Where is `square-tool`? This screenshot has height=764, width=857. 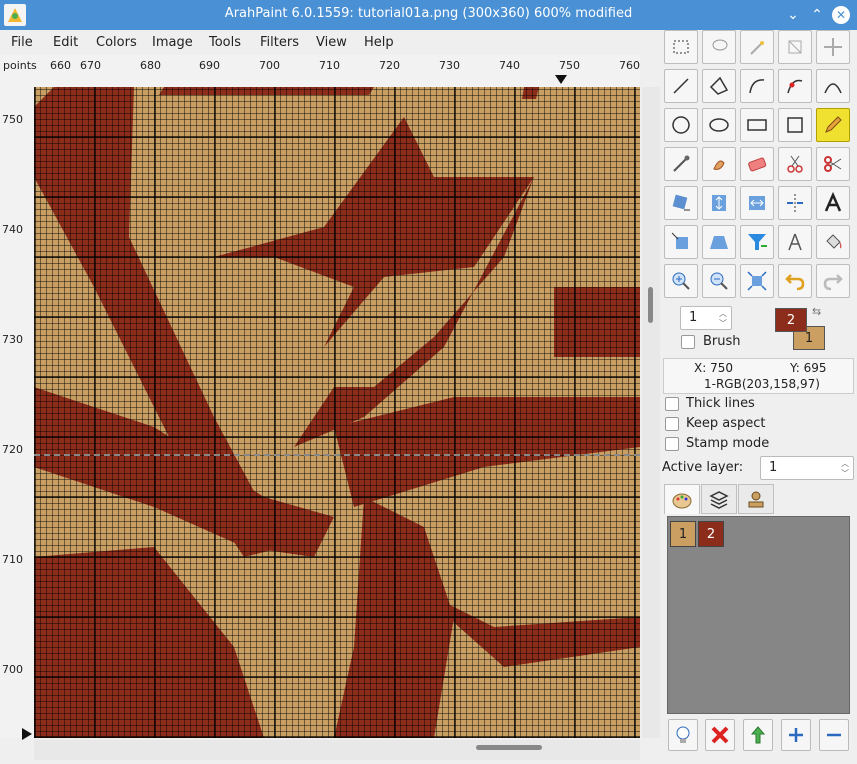
square-tool is located at coordinates (795, 125).